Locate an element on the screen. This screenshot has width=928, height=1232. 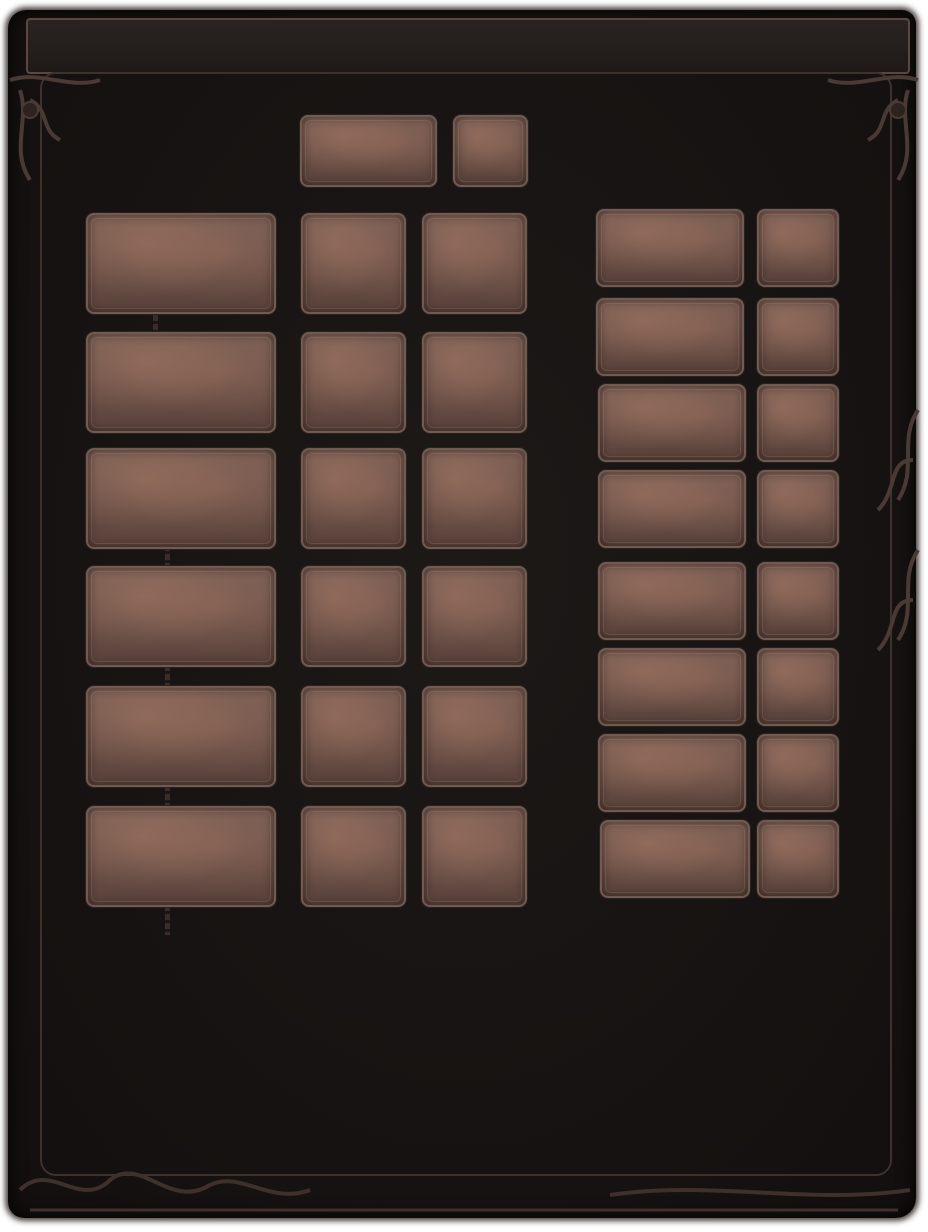
left-row-4-wide-slot is located at coordinates (181, 616).